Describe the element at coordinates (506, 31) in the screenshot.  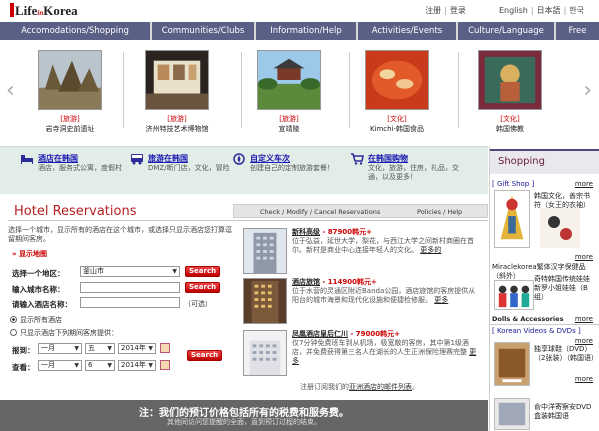
I see `nav-culture: Culture/Language` at that location.